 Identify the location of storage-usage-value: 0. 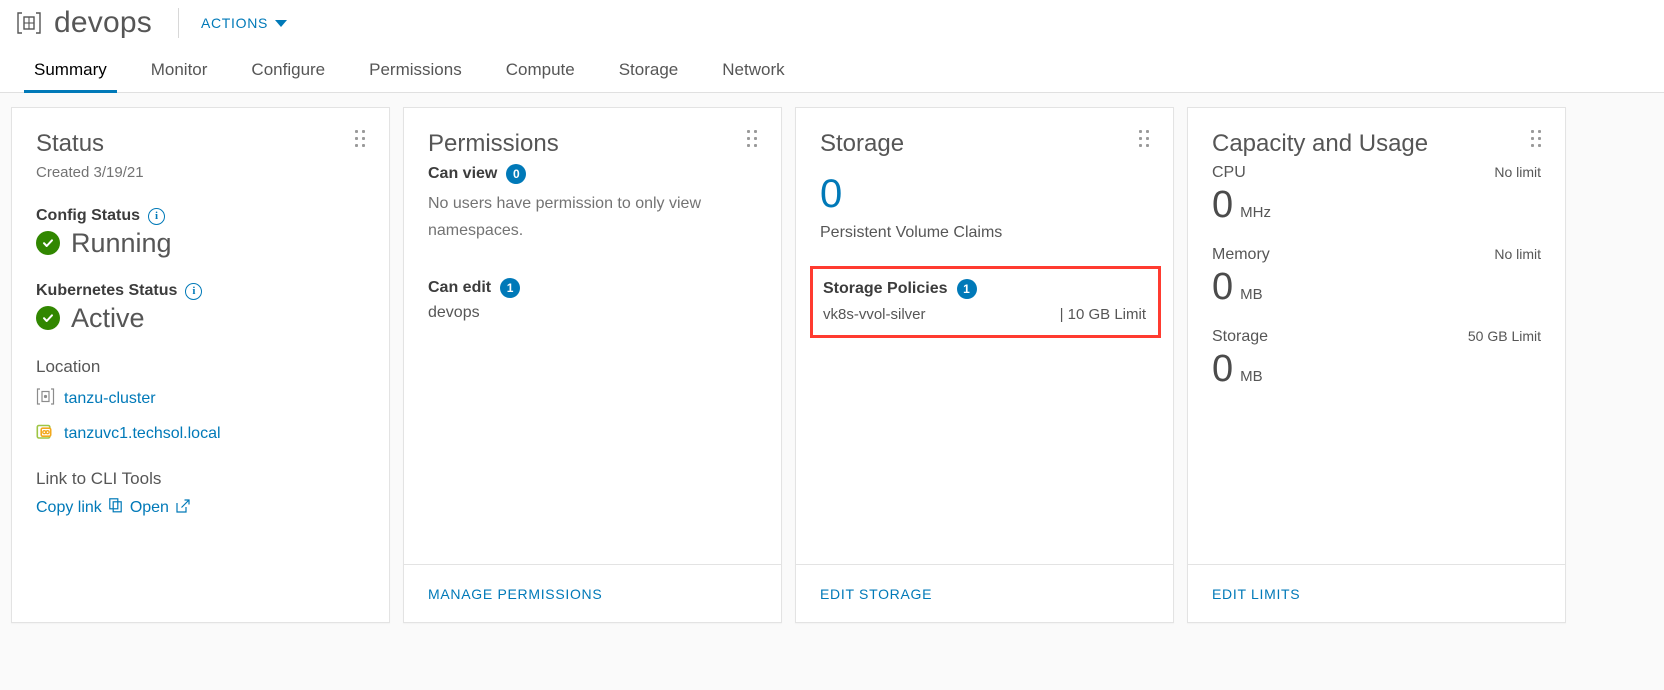
(1223, 369).